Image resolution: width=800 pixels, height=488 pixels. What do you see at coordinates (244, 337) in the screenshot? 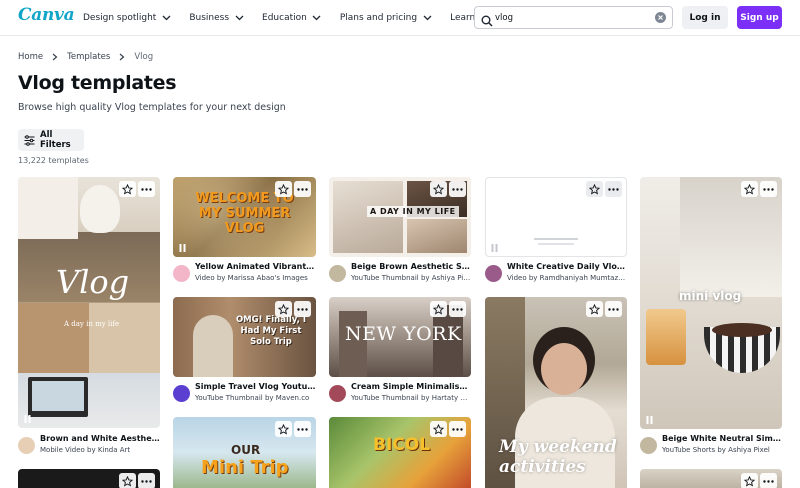
I see `template-thumbnail: OMG! Finally, I Had My First Solo Trip` at bounding box center [244, 337].